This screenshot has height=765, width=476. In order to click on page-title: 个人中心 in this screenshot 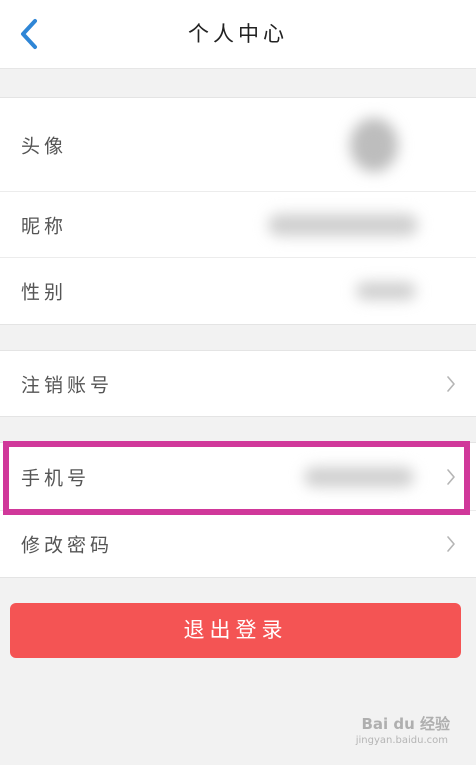, I will do `click(238, 34)`.